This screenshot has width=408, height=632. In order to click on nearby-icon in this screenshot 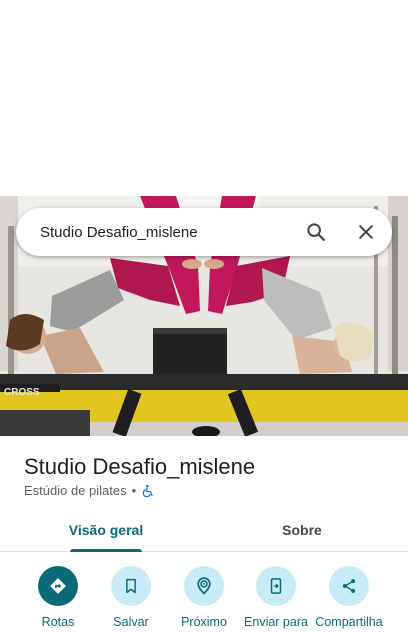, I will do `click(204, 586)`.